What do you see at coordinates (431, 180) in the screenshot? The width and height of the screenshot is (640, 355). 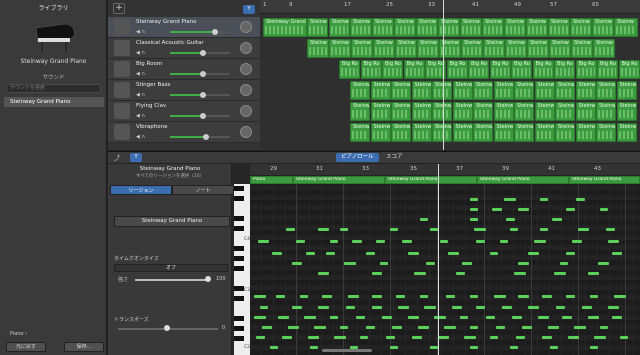 I see `piano-roll-region: Steinway Grand Piano` at bounding box center [431, 180].